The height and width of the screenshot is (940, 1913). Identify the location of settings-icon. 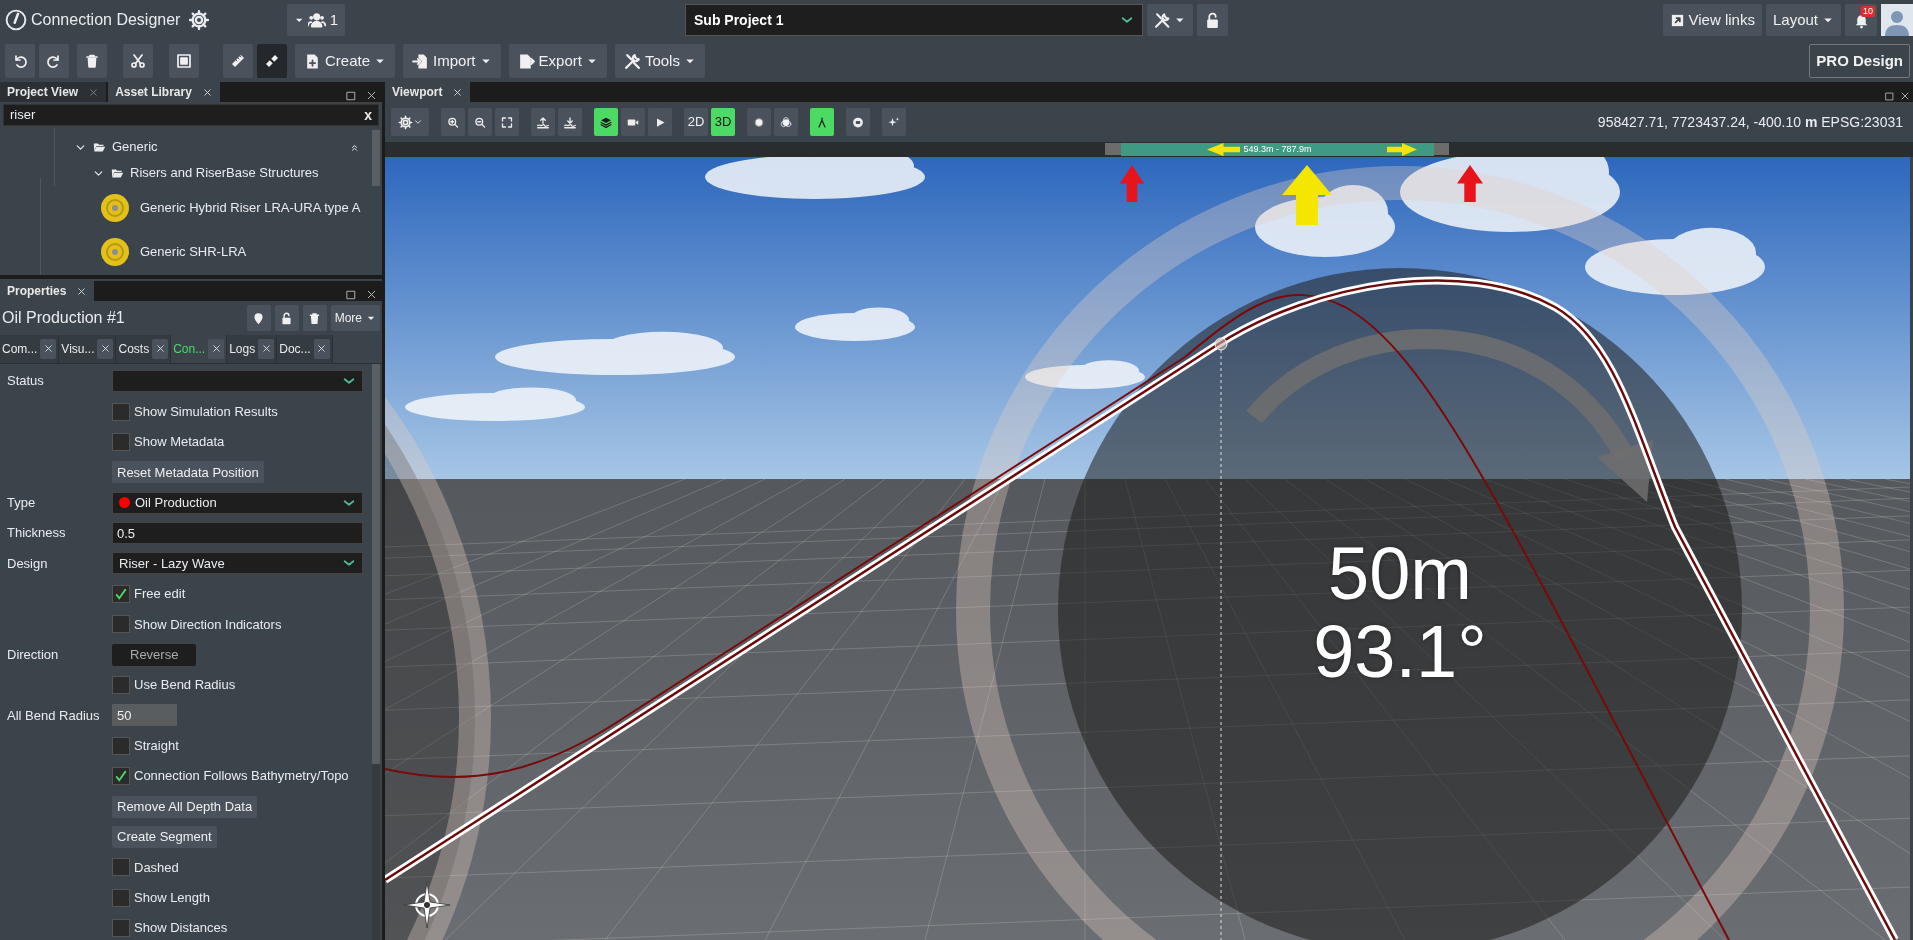
(199, 20).